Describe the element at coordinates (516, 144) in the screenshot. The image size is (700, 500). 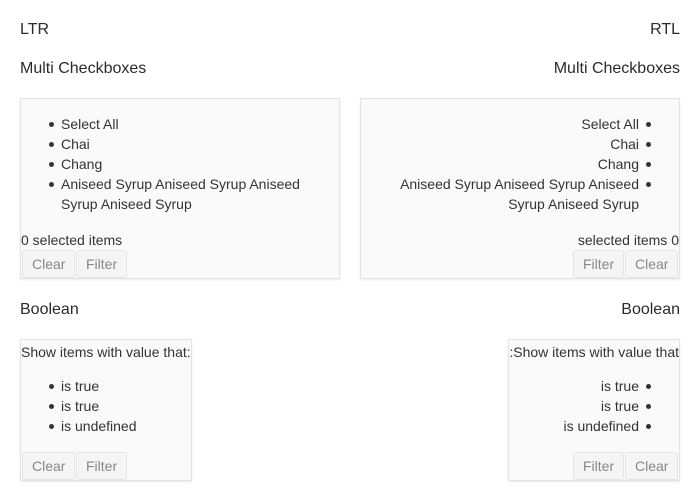
I see `rtl-multi-item-chai: Chai` at that location.